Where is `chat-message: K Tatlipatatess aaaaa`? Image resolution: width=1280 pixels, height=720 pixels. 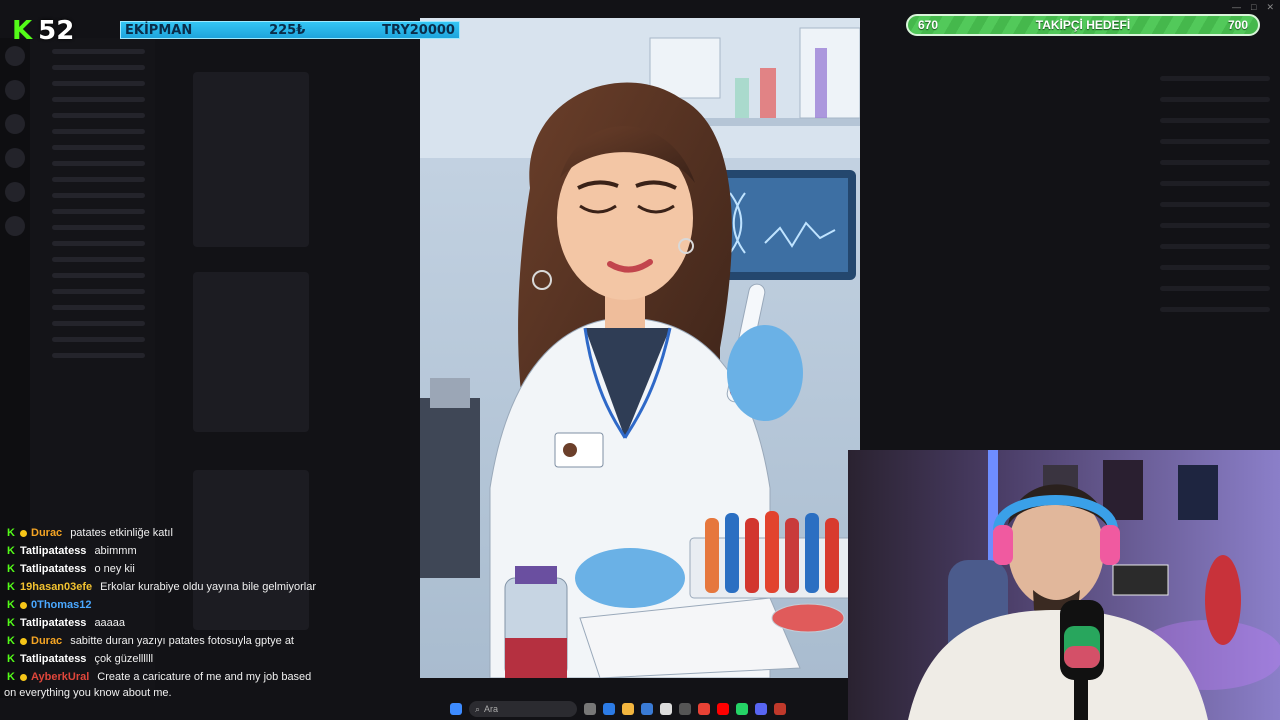 chat-message: K Tatlipatatess aaaaa is located at coordinates (176, 623).